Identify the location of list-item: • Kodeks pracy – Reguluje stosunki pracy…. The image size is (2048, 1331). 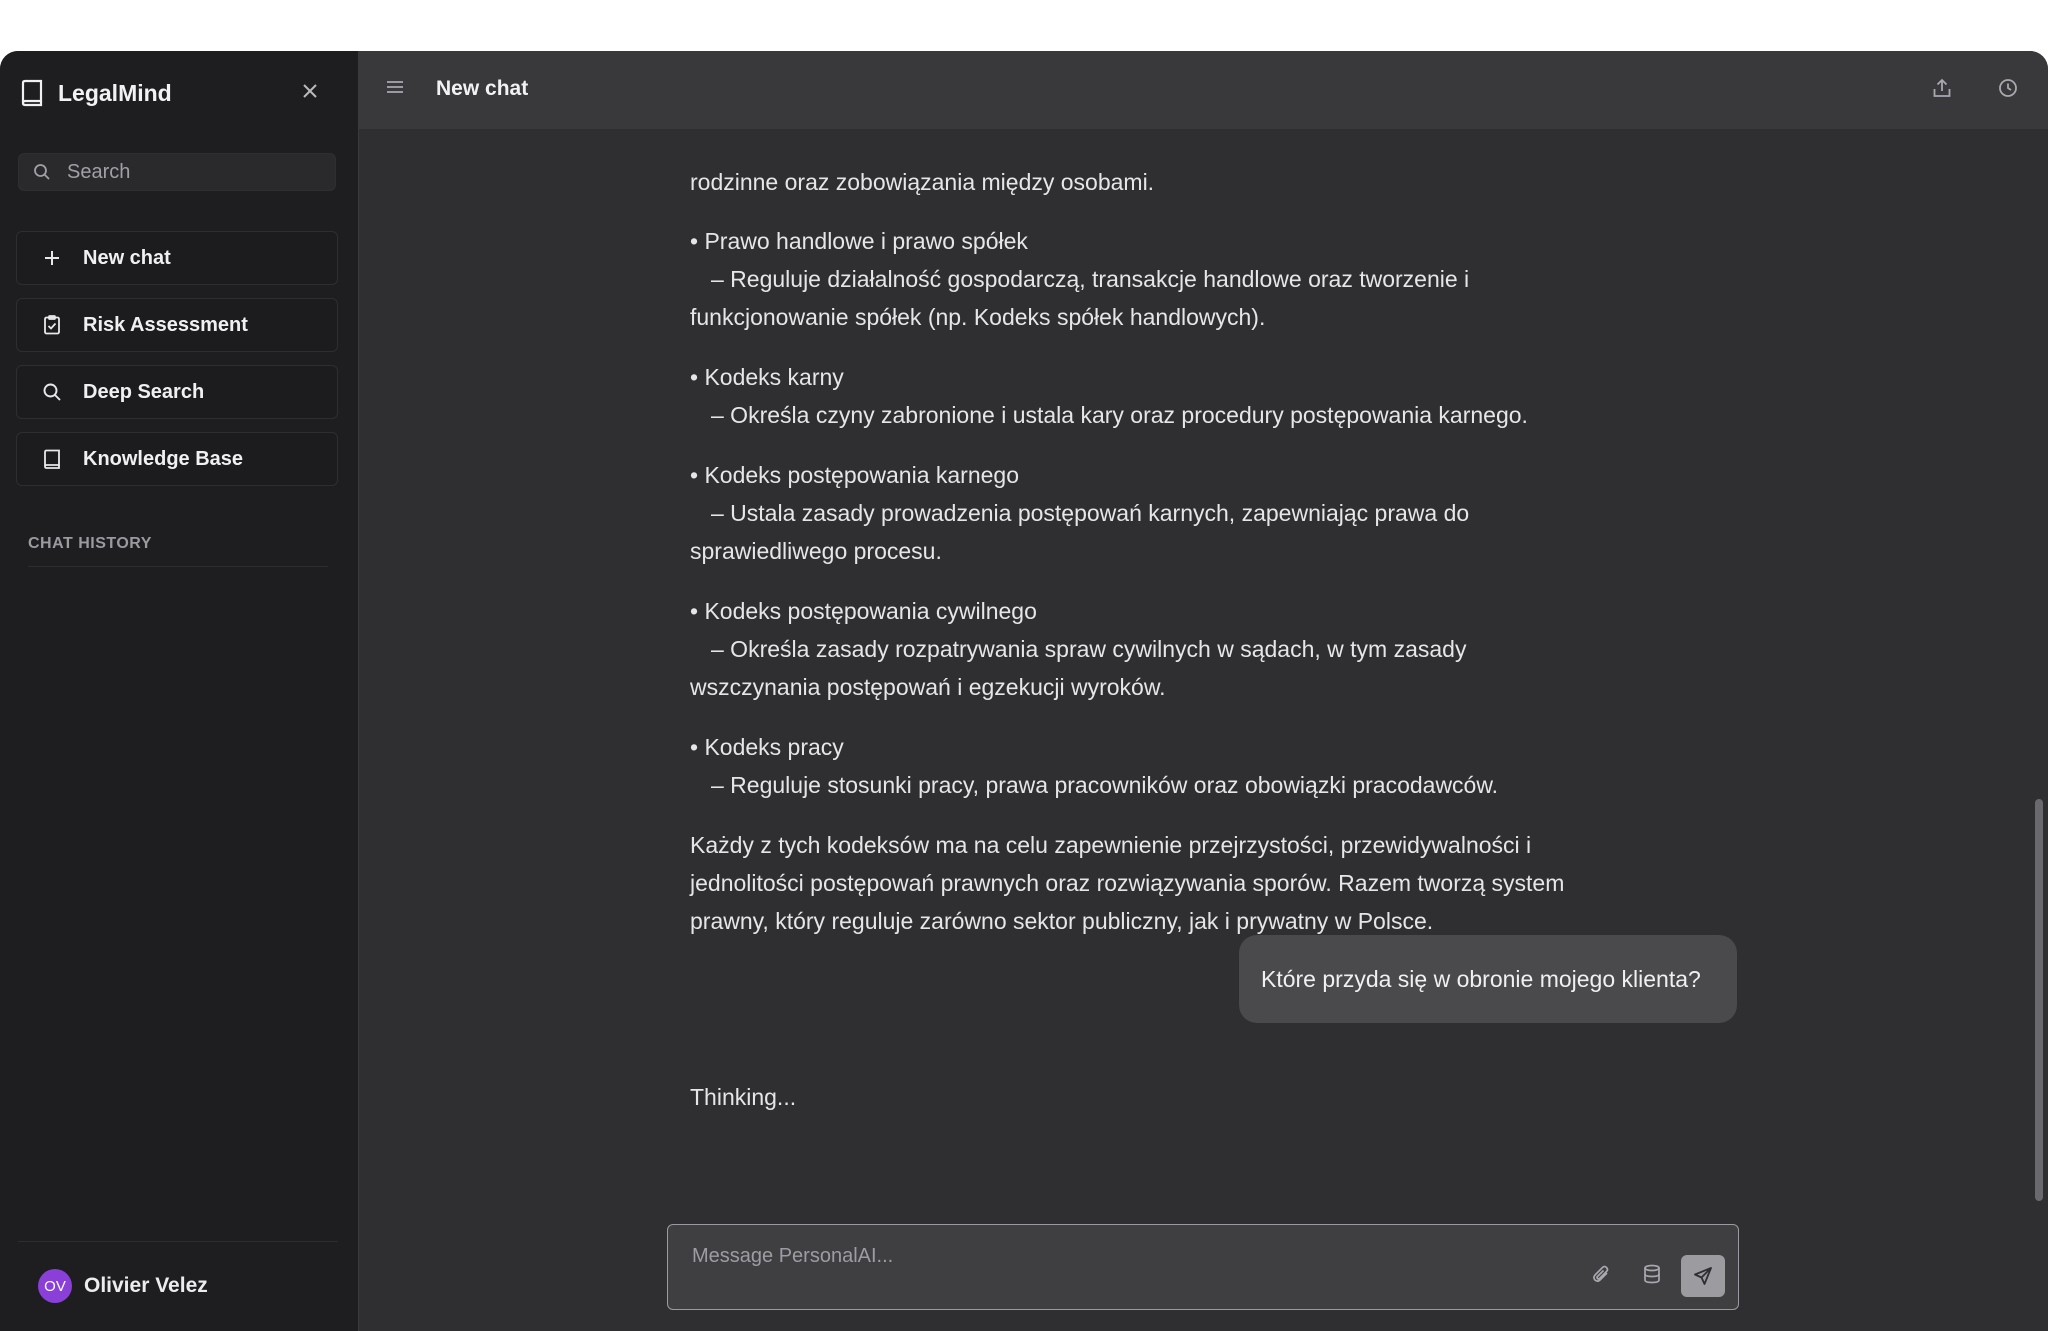
(1170, 766).